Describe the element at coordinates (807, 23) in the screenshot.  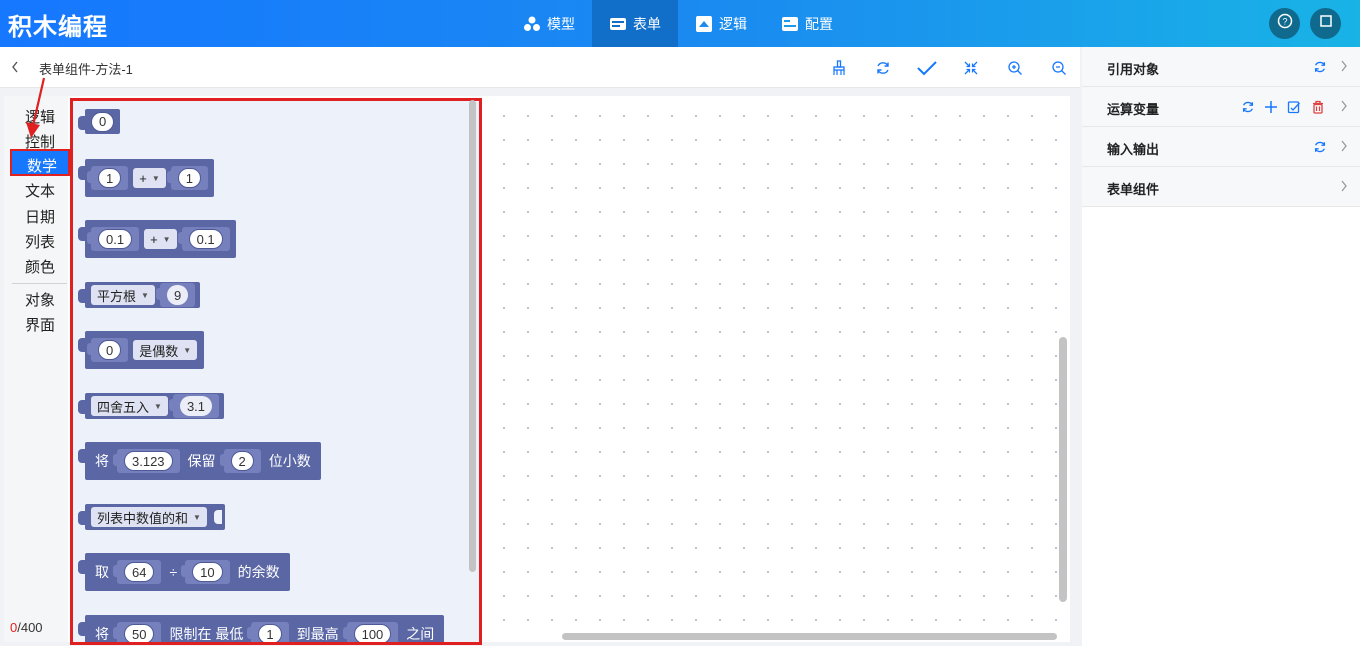
I see `tab-config: 配置` at that location.